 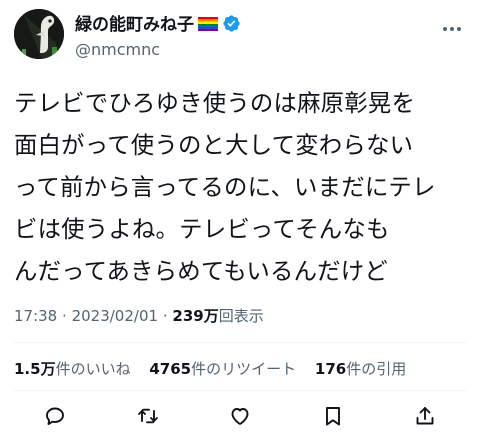 I want to click on retweets-stat: 4765件のリツイート, so click(x=222, y=369).